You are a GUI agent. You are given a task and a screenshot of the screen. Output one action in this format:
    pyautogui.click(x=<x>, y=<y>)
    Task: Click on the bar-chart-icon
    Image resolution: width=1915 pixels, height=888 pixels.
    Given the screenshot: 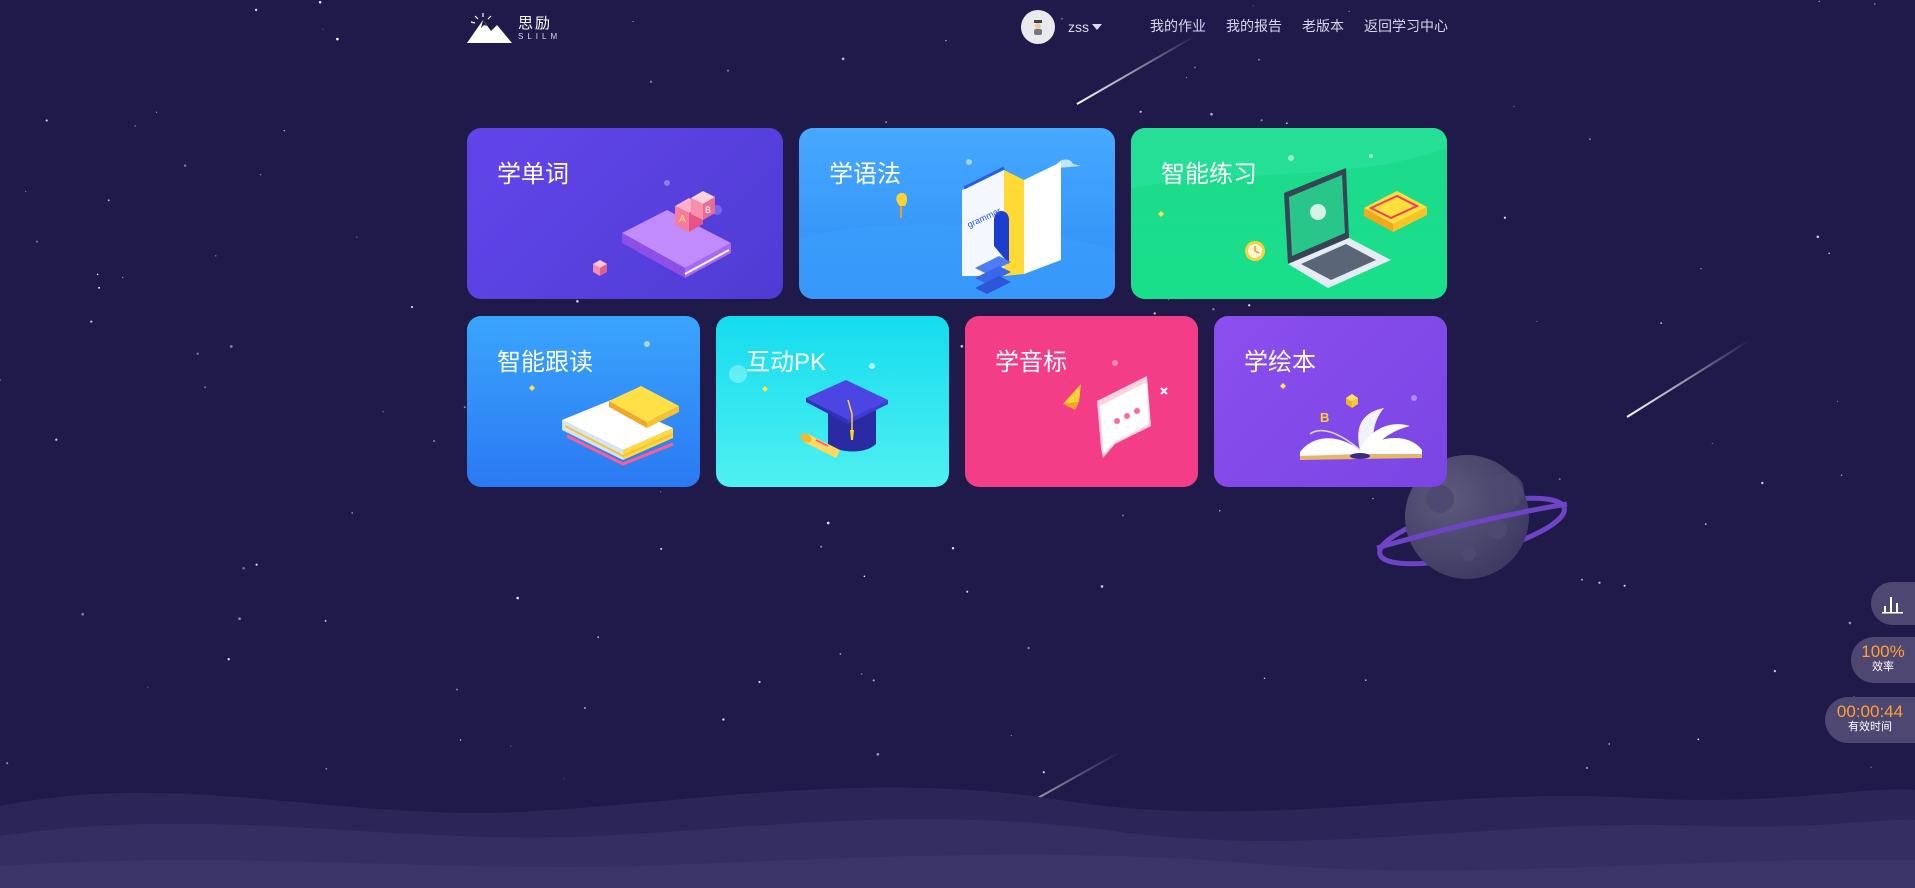 What is the action you would take?
    pyautogui.click(x=1892, y=604)
    